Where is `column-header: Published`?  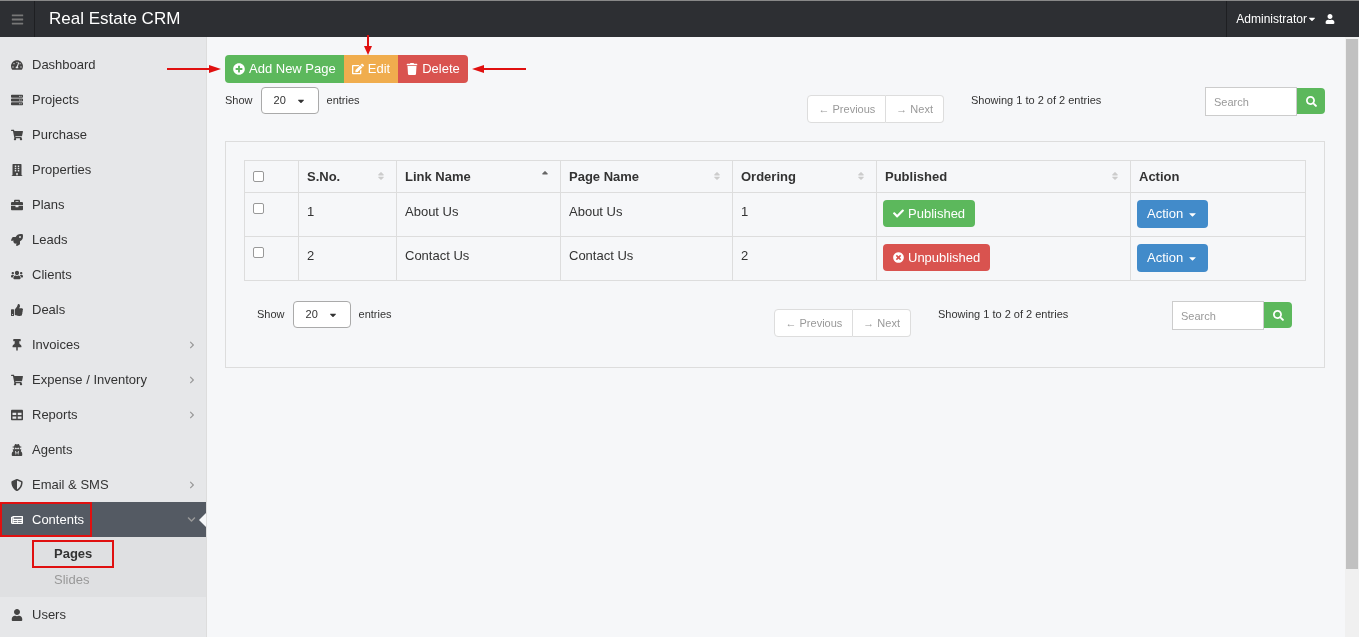 column-header: Published is located at coordinates (1003, 176).